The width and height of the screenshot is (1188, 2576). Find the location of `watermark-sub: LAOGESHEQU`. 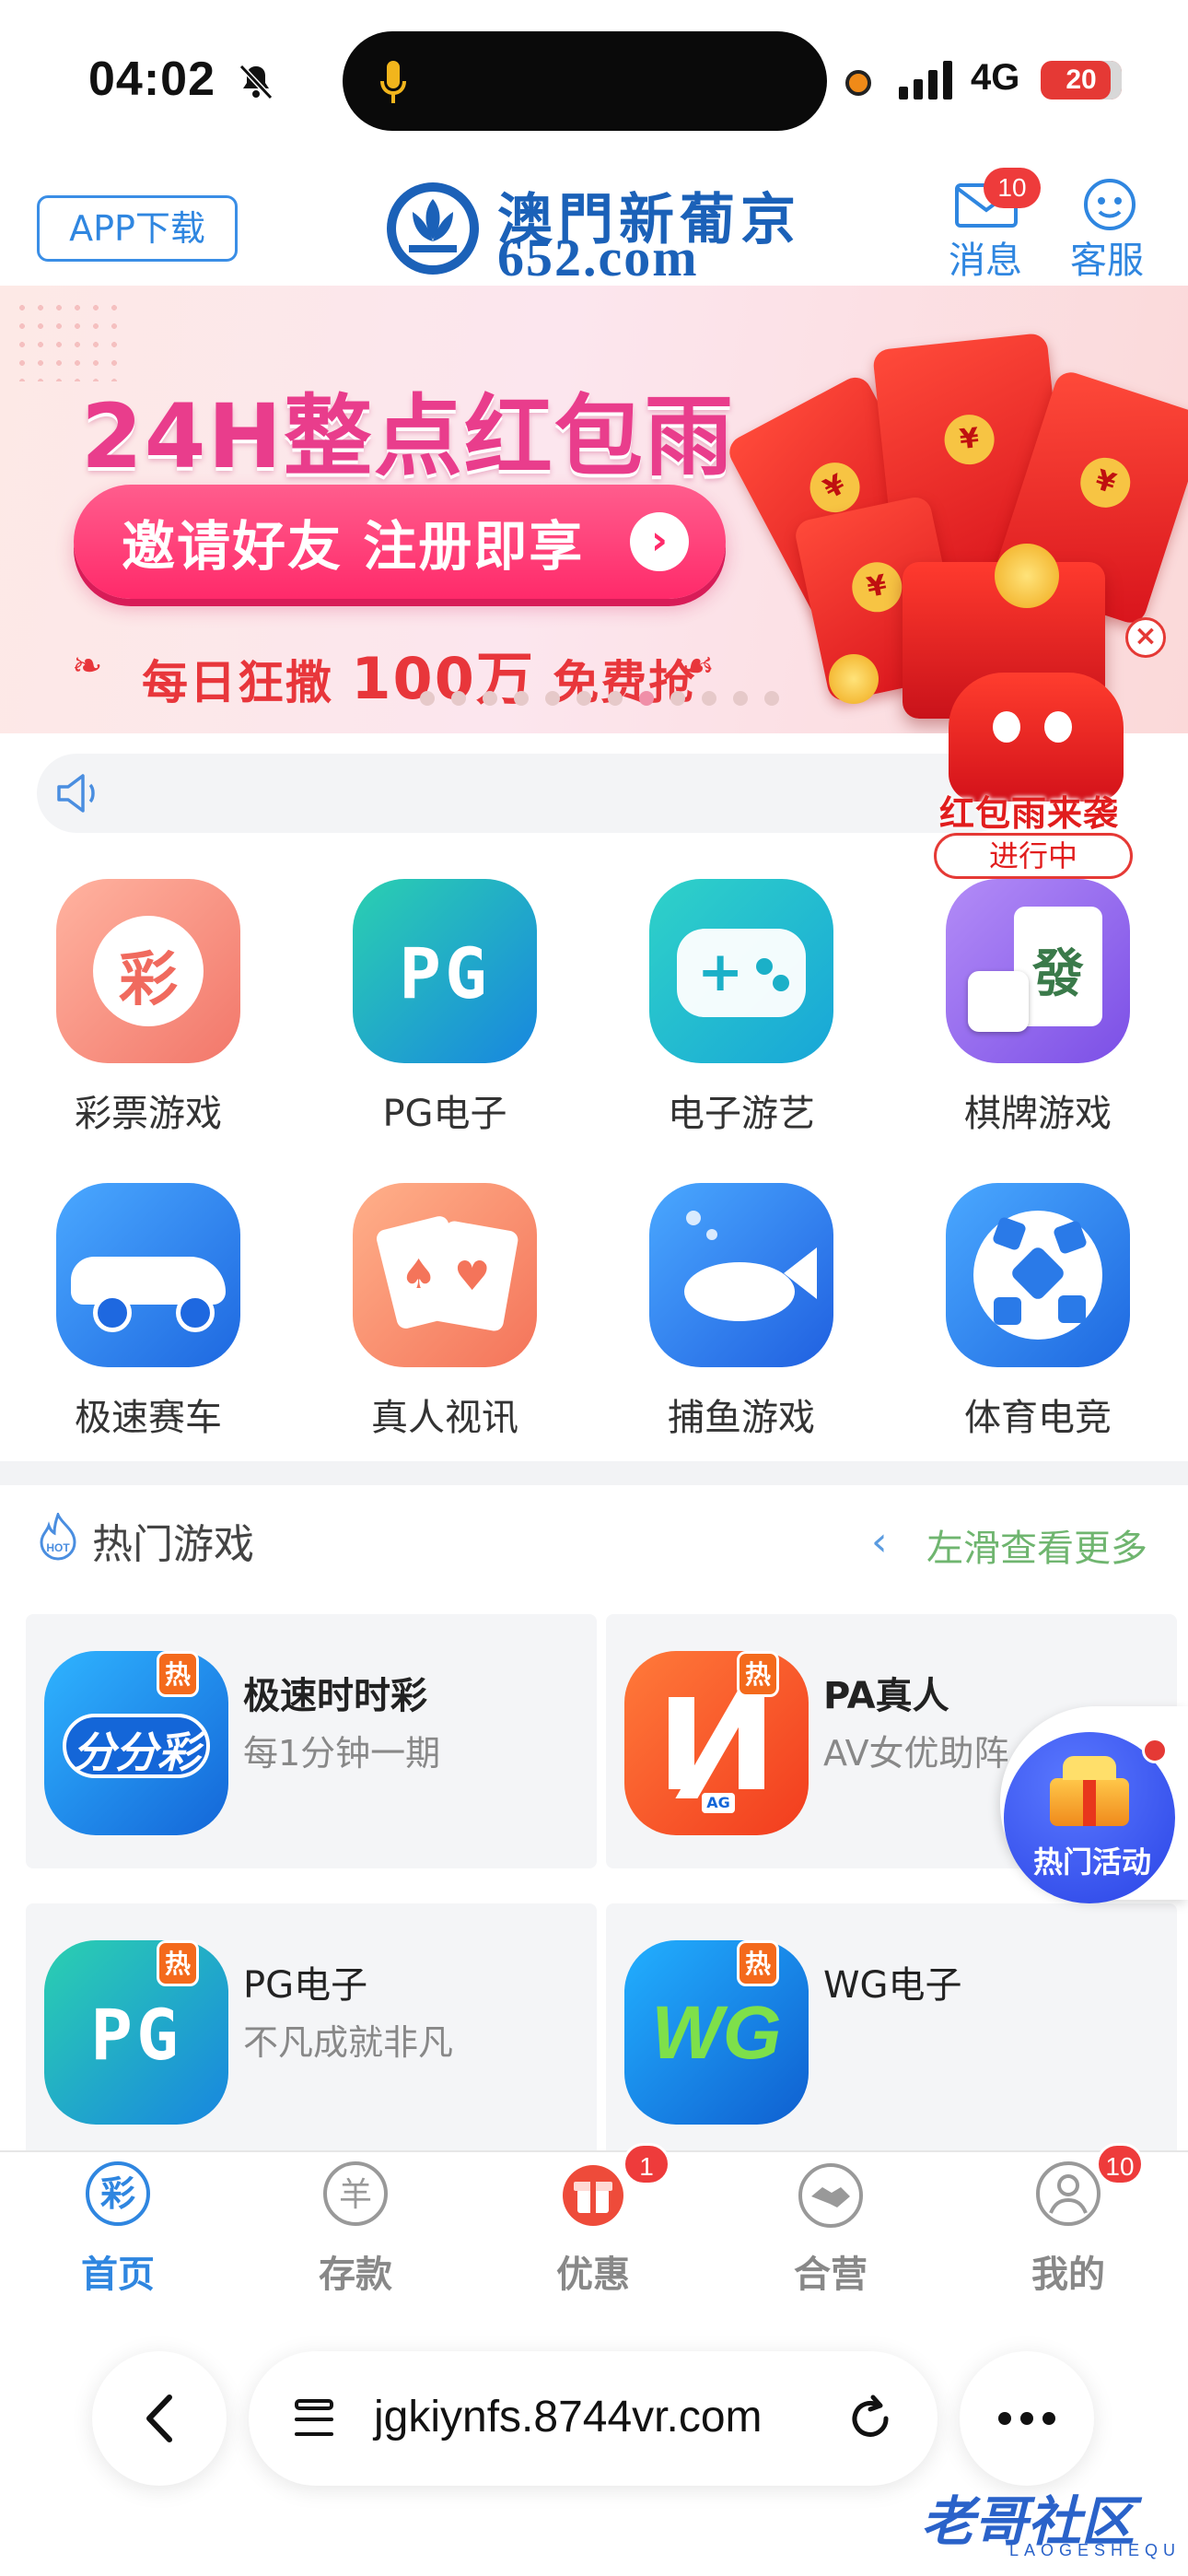

watermark-sub: LAOGESHEQU is located at coordinates (1095, 2550).